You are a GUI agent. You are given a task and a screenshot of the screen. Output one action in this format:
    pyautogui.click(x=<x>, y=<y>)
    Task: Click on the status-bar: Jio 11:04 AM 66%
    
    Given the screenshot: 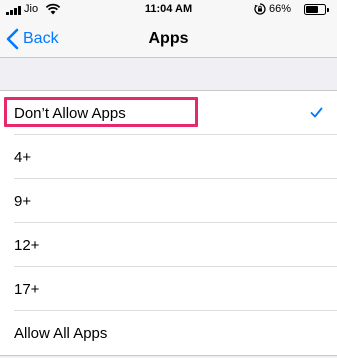 What is the action you would take?
    pyautogui.click(x=168, y=10)
    